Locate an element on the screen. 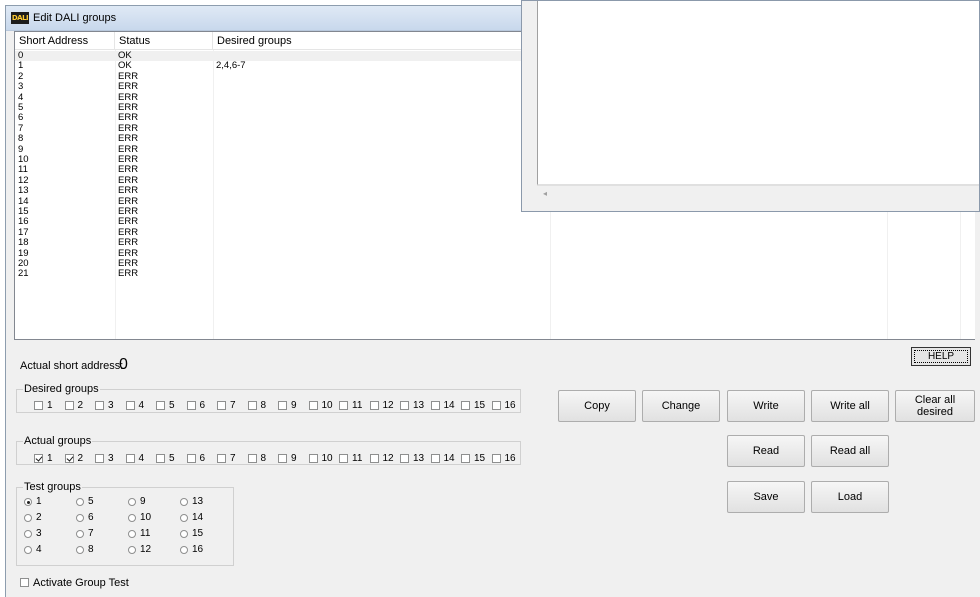  actual-group-checkbox-10: 10 is located at coordinates (323, 460).